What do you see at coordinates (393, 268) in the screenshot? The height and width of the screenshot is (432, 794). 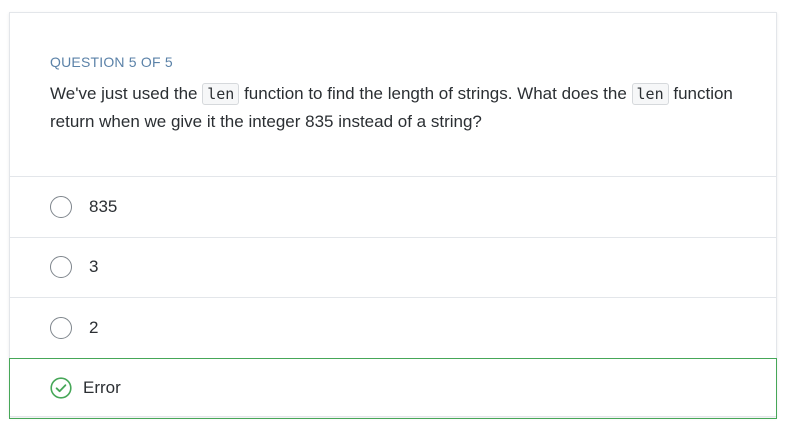 I see `answer-option-3: 3` at bounding box center [393, 268].